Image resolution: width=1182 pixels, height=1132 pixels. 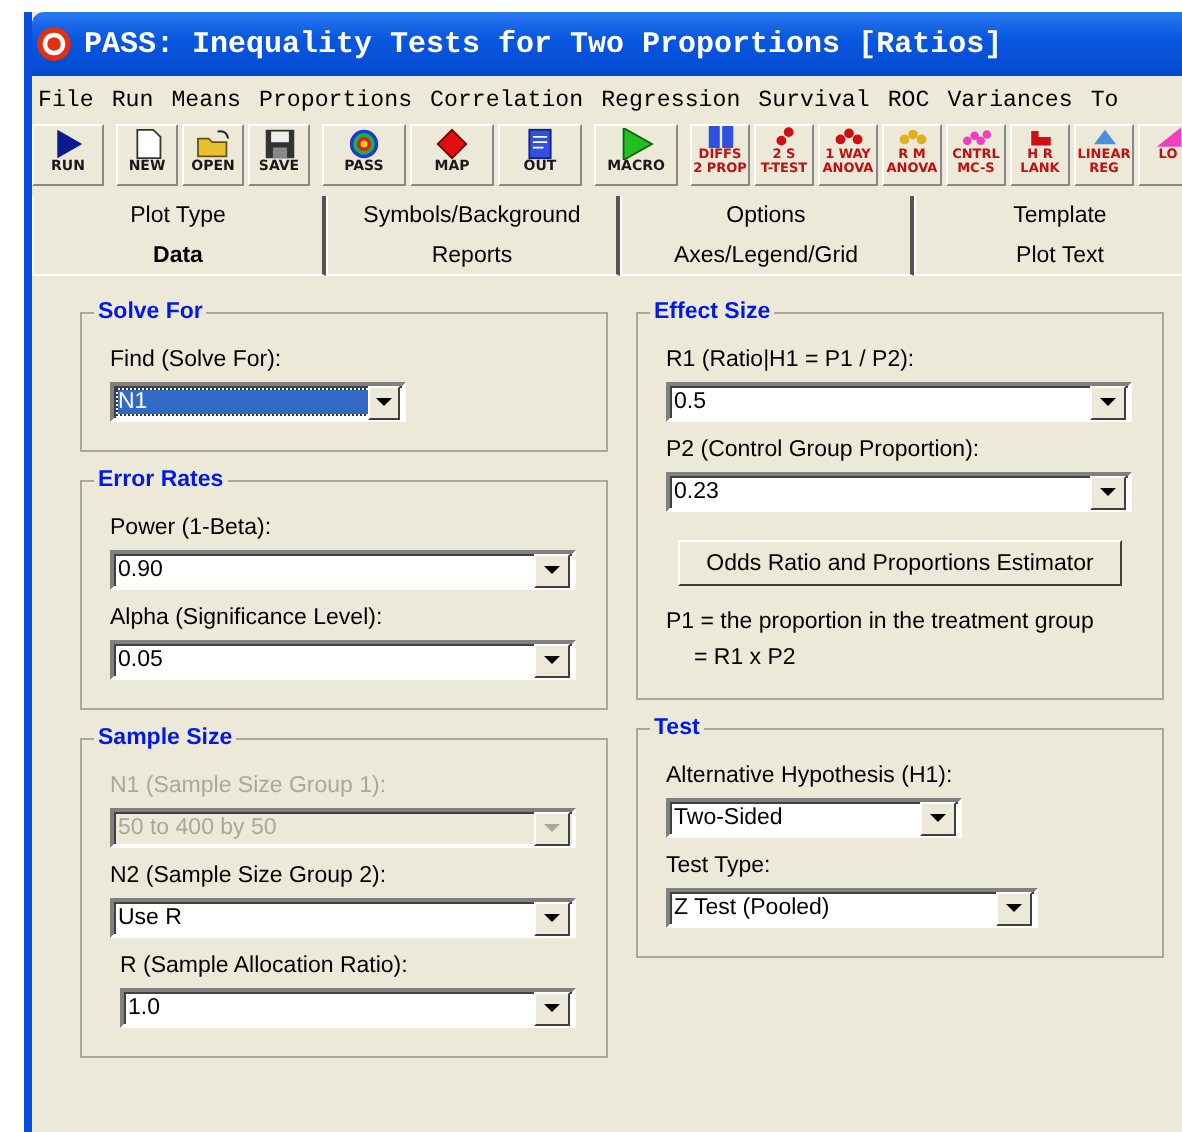 What do you see at coordinates (150, 312) in the screenshot?
I see `section-title: Solve For` at bounding box center [150, 312].